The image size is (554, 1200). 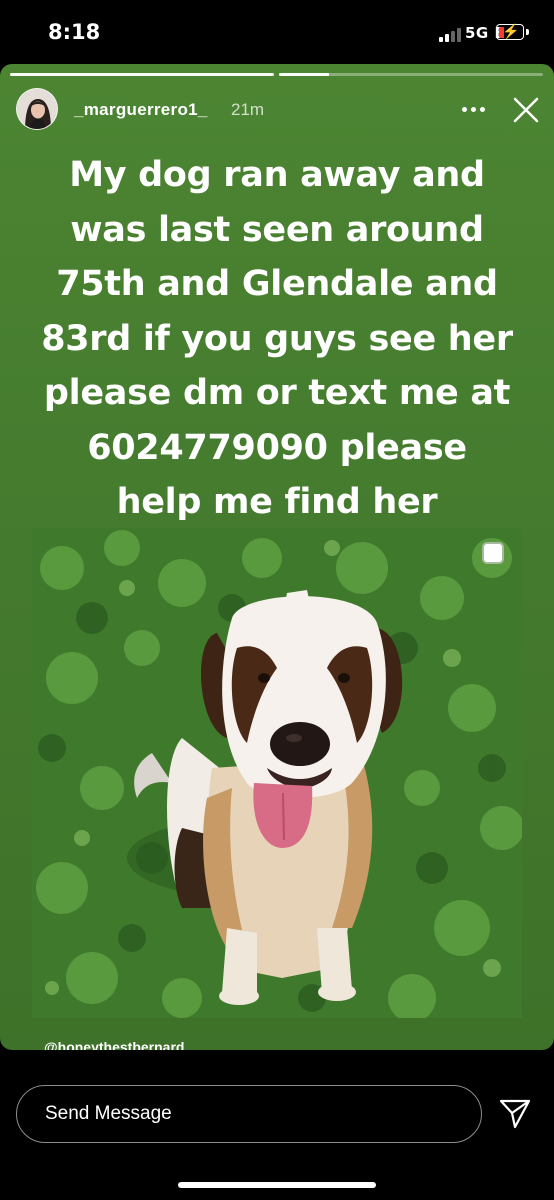 What do you see at coordinates (526, 110) in the screenshot?
I see `close-icon` at bounding box center [526, 110].